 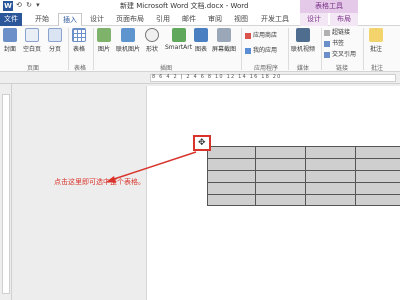 I want to click on tab-references: 引用, so click(x=163, y=19).